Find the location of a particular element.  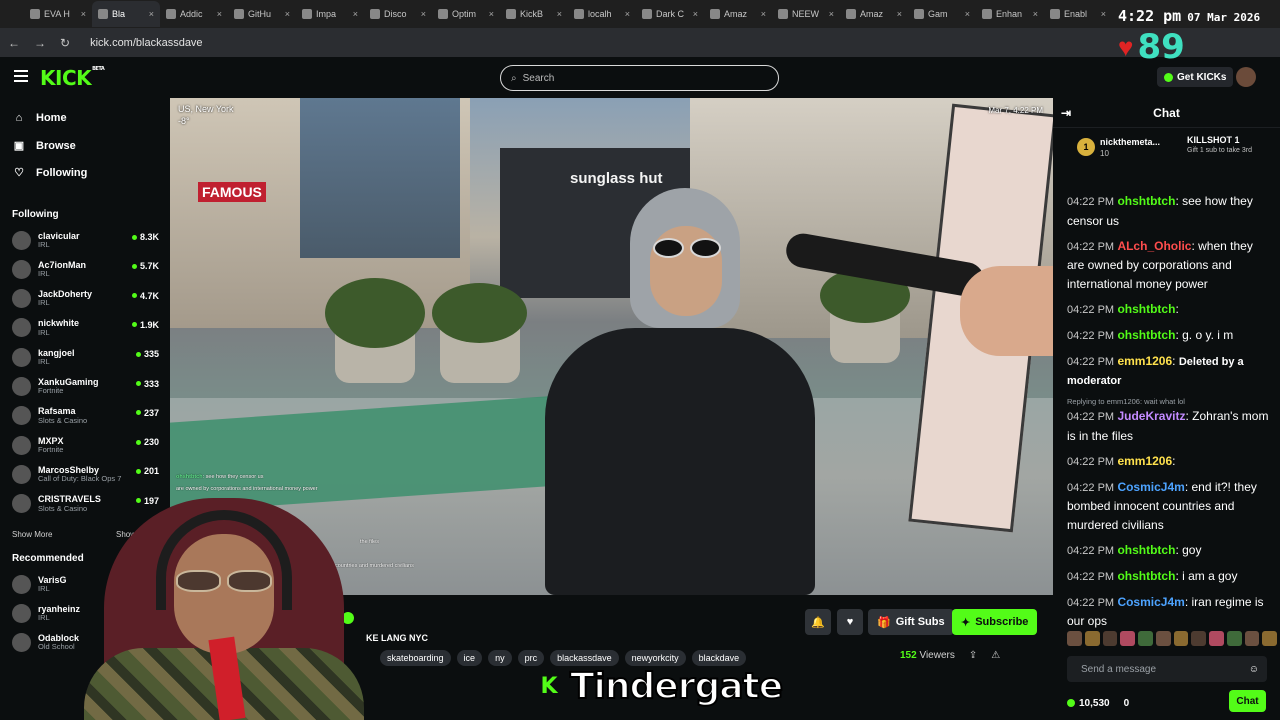

browser-tab: Disco × is located at coordinates (398, 14).